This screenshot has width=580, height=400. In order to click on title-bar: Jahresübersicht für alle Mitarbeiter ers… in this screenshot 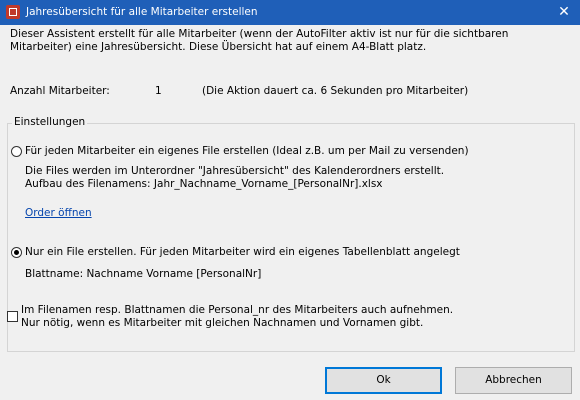, I will do `click(290, 12)`.